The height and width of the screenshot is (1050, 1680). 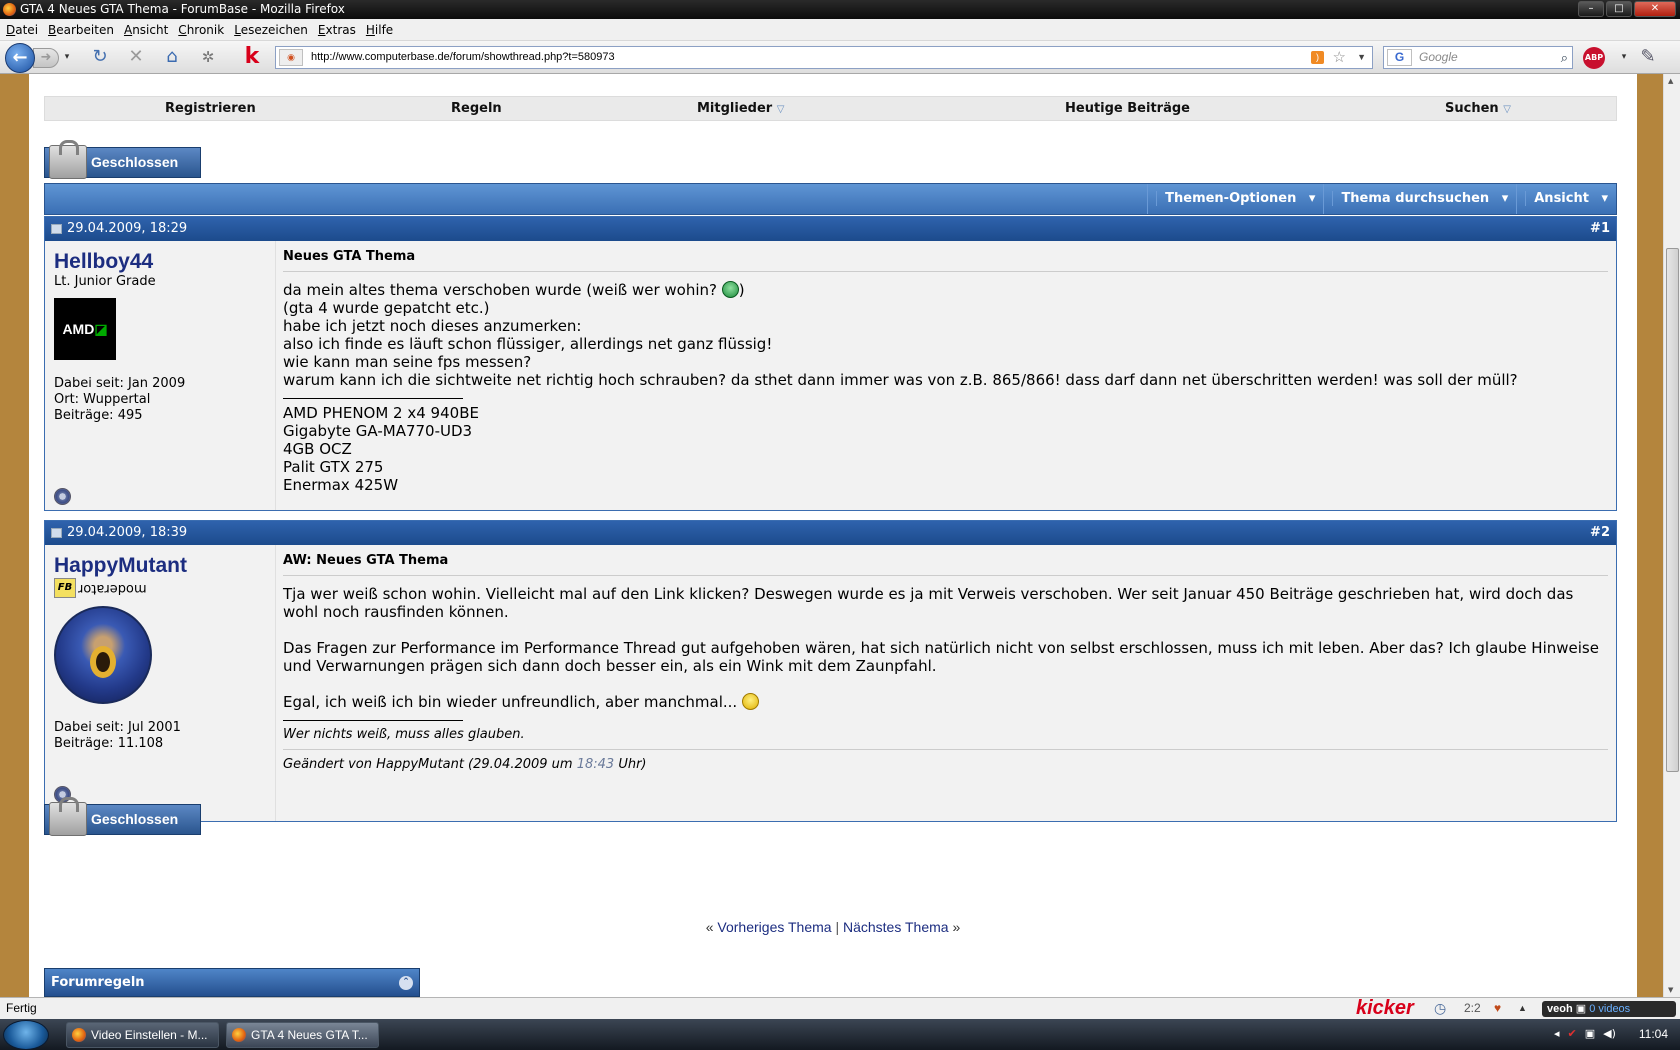 What do you see at coordinates (379, 29) in the screenshot?
I see `menu-hilfe: Hilfe` at bounding box center [379, 29].